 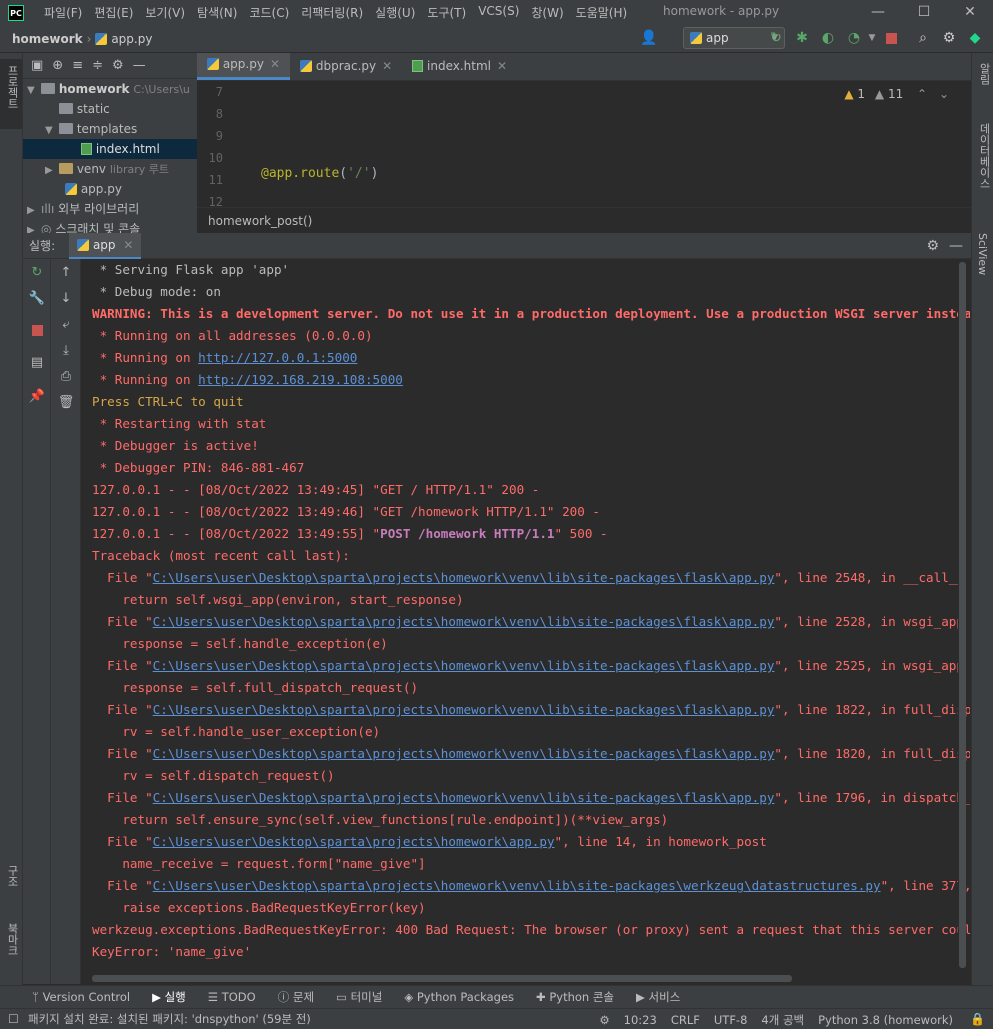 I want to click on maximize-button: ☐, so click(x=924, y=12).